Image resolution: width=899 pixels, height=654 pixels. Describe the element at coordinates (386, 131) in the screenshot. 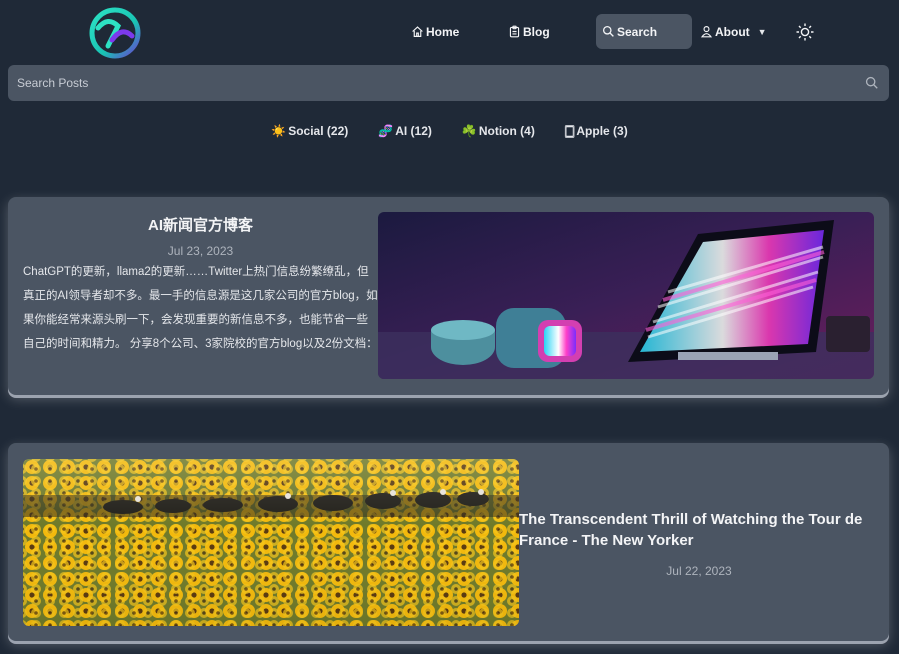

I see `dna-emoji-icon: 🧬` at that location.